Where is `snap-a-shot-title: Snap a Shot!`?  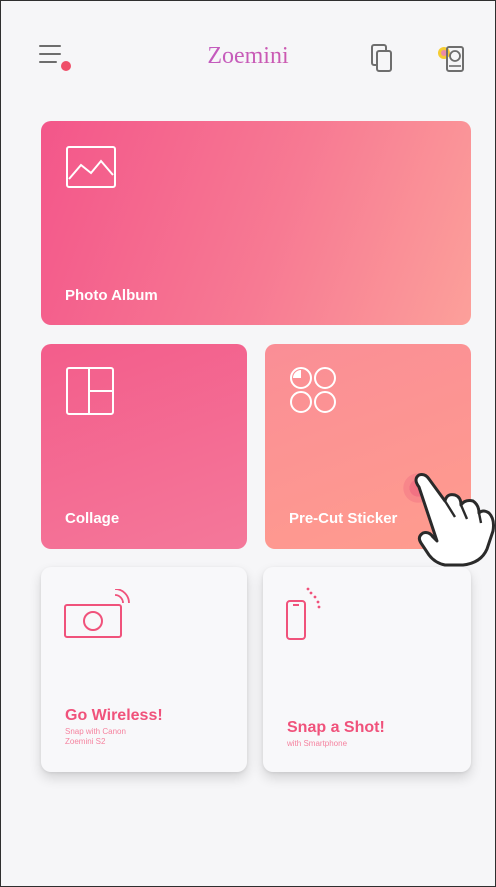
snap-a-shot-title: Snap a Shot! is located at coordinates (336, 727).